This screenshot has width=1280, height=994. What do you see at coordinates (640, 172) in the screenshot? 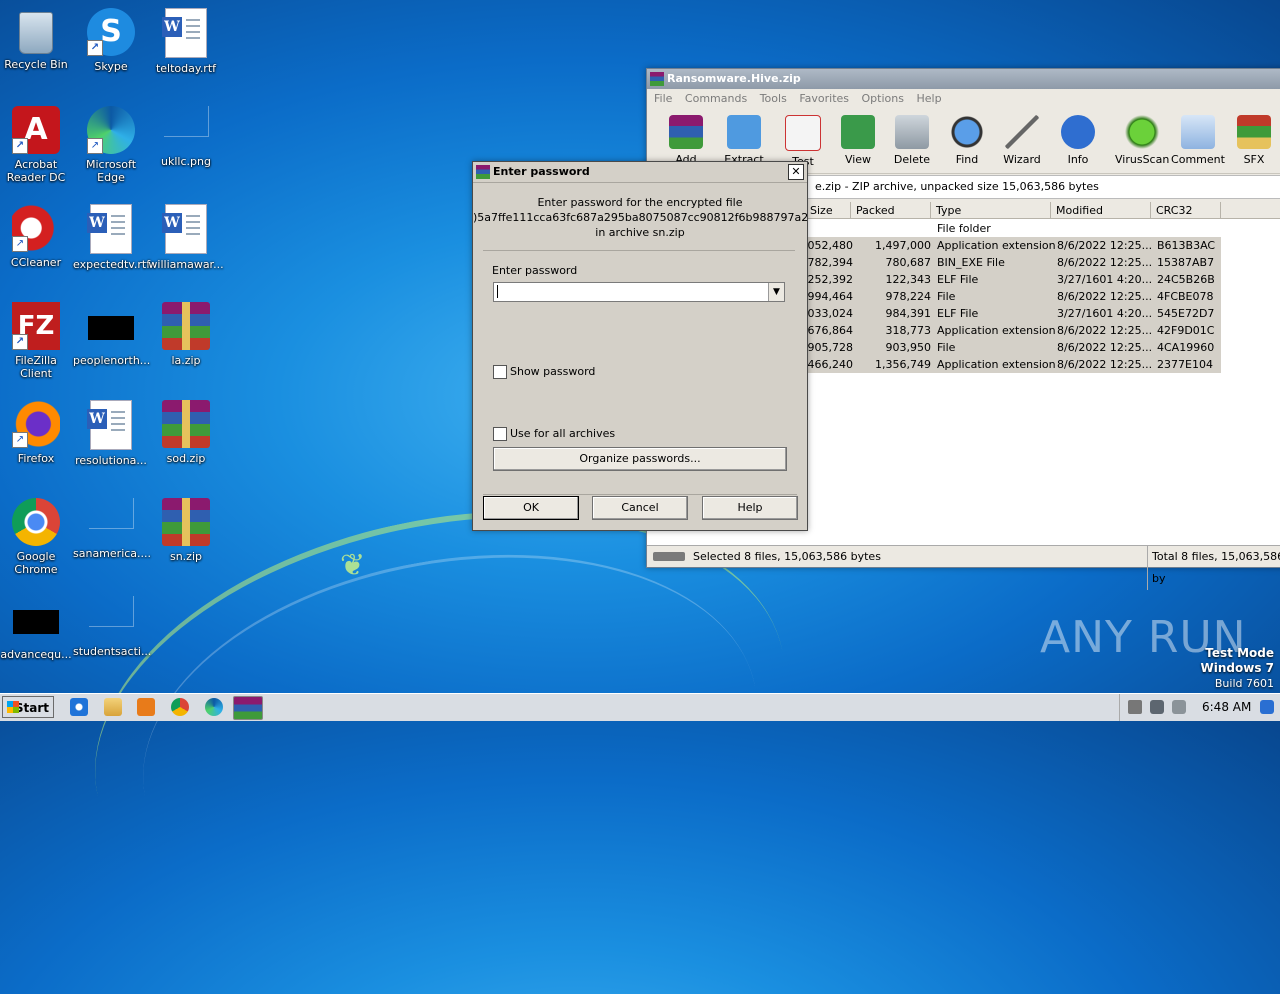
I see `dialog-titlebar: Enter password ✕` at bounding box center [640, 172].